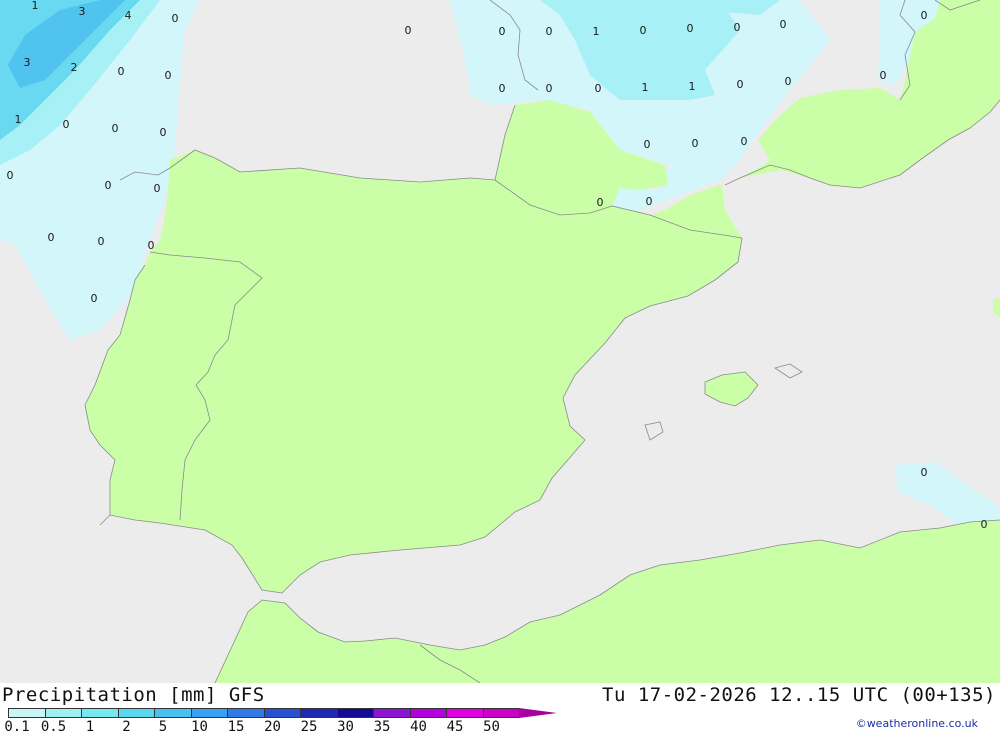 The width and height of the screenshot is (1000, 735). I want to click on precip-legend-scale, so click(282, 713).